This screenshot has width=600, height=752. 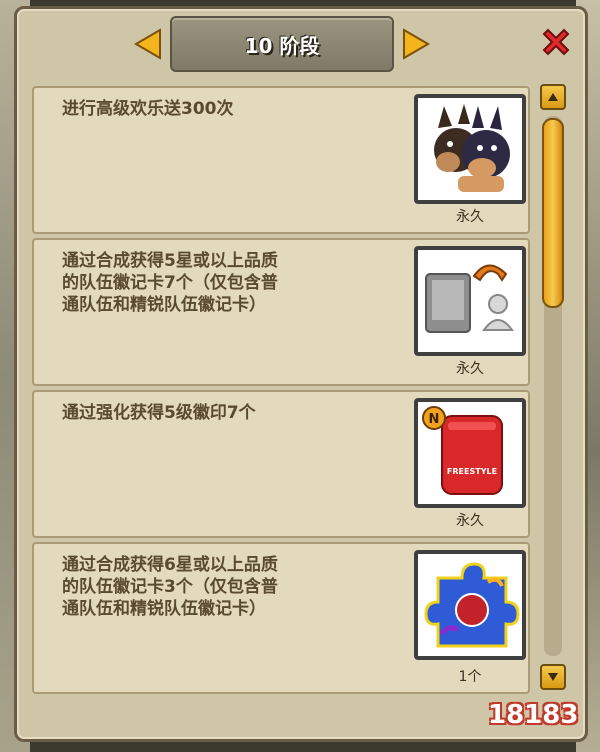 I want to click on scroll-down-button, so click(x=553, y=677).